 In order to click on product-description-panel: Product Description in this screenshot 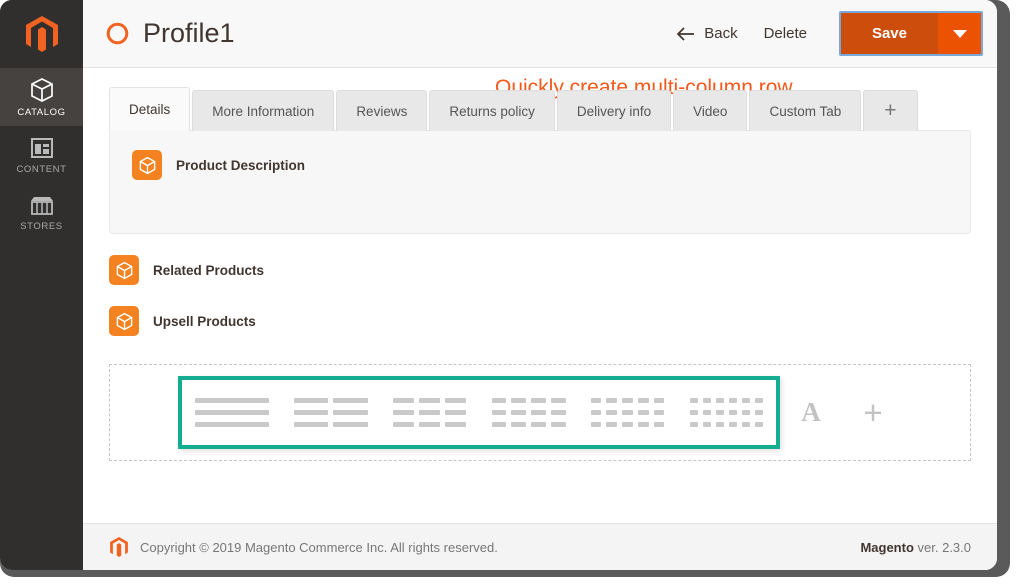, I will do `click(540, 182)`.